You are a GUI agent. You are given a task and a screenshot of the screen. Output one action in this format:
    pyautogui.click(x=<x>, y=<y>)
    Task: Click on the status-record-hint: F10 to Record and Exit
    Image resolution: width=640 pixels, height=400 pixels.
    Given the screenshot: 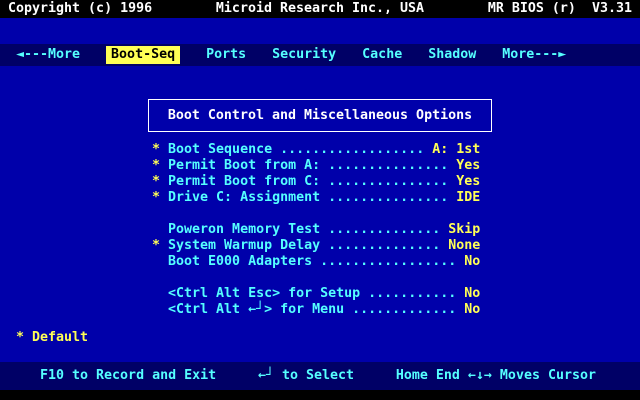 What is the action you would take?
    pyautogui.click(x=128, y=375)
    